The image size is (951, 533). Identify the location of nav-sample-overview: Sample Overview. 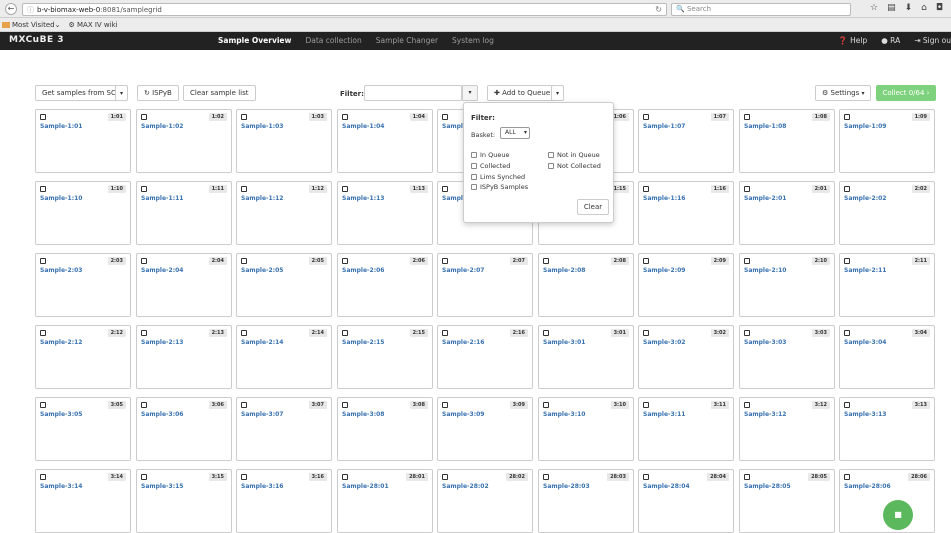
(254, 40).